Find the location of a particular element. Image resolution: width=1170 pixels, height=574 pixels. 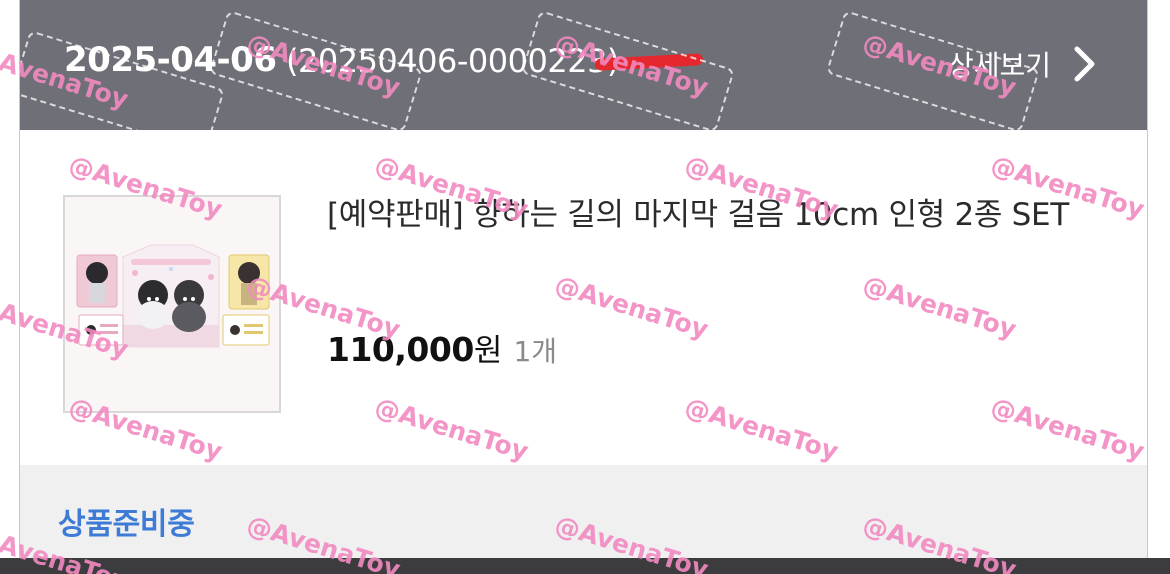

chevron-right-icon is located at coordinates (1085, 64).